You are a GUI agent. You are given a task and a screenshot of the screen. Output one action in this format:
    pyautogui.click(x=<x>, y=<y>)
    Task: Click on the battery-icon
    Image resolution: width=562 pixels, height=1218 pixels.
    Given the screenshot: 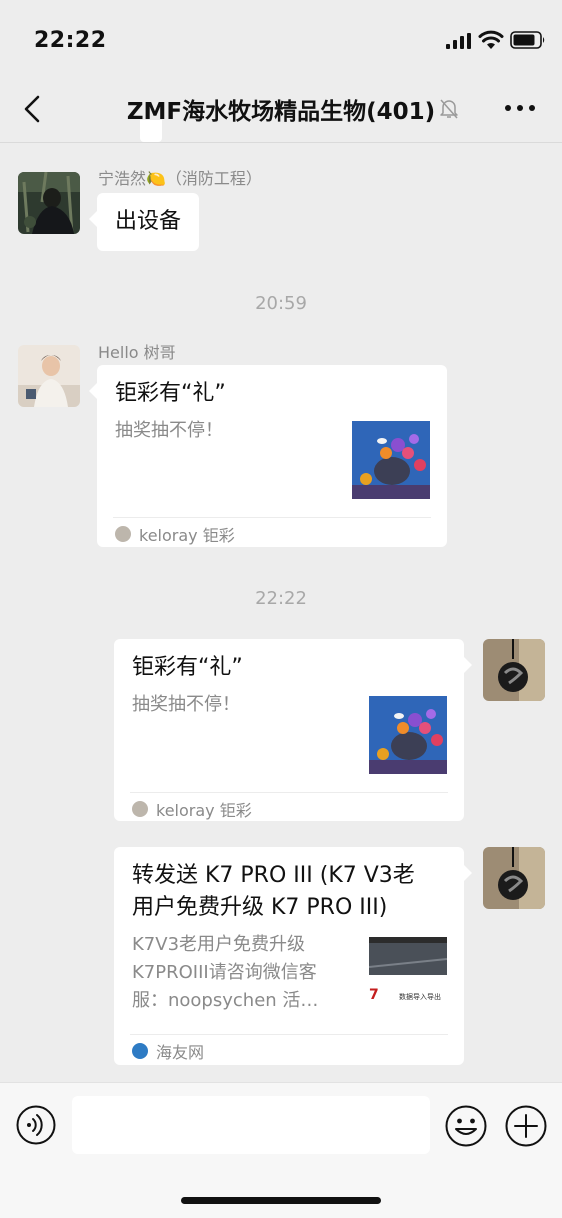 What is the action you would take?
    pyautogui.click(x=527, y=40)
    